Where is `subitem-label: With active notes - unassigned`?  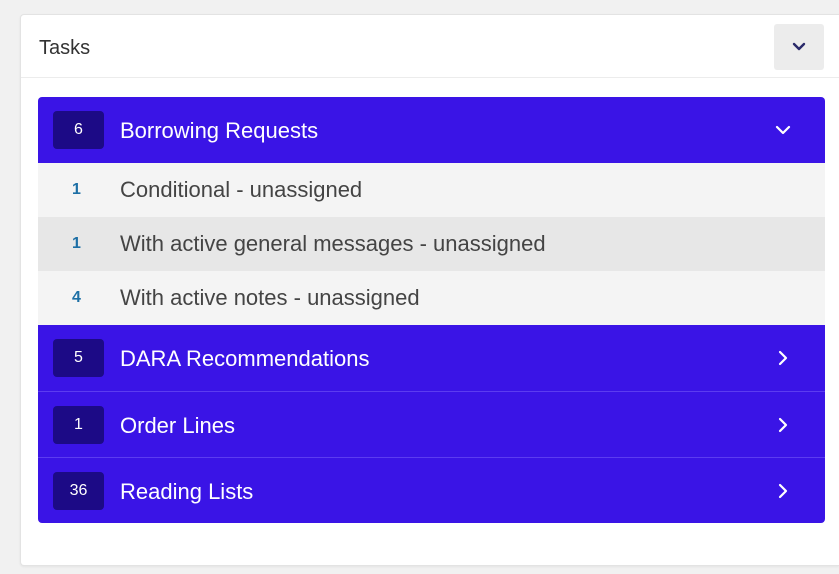
subitem-label: With active notes - unassigned is located at coordinates (270, 297).